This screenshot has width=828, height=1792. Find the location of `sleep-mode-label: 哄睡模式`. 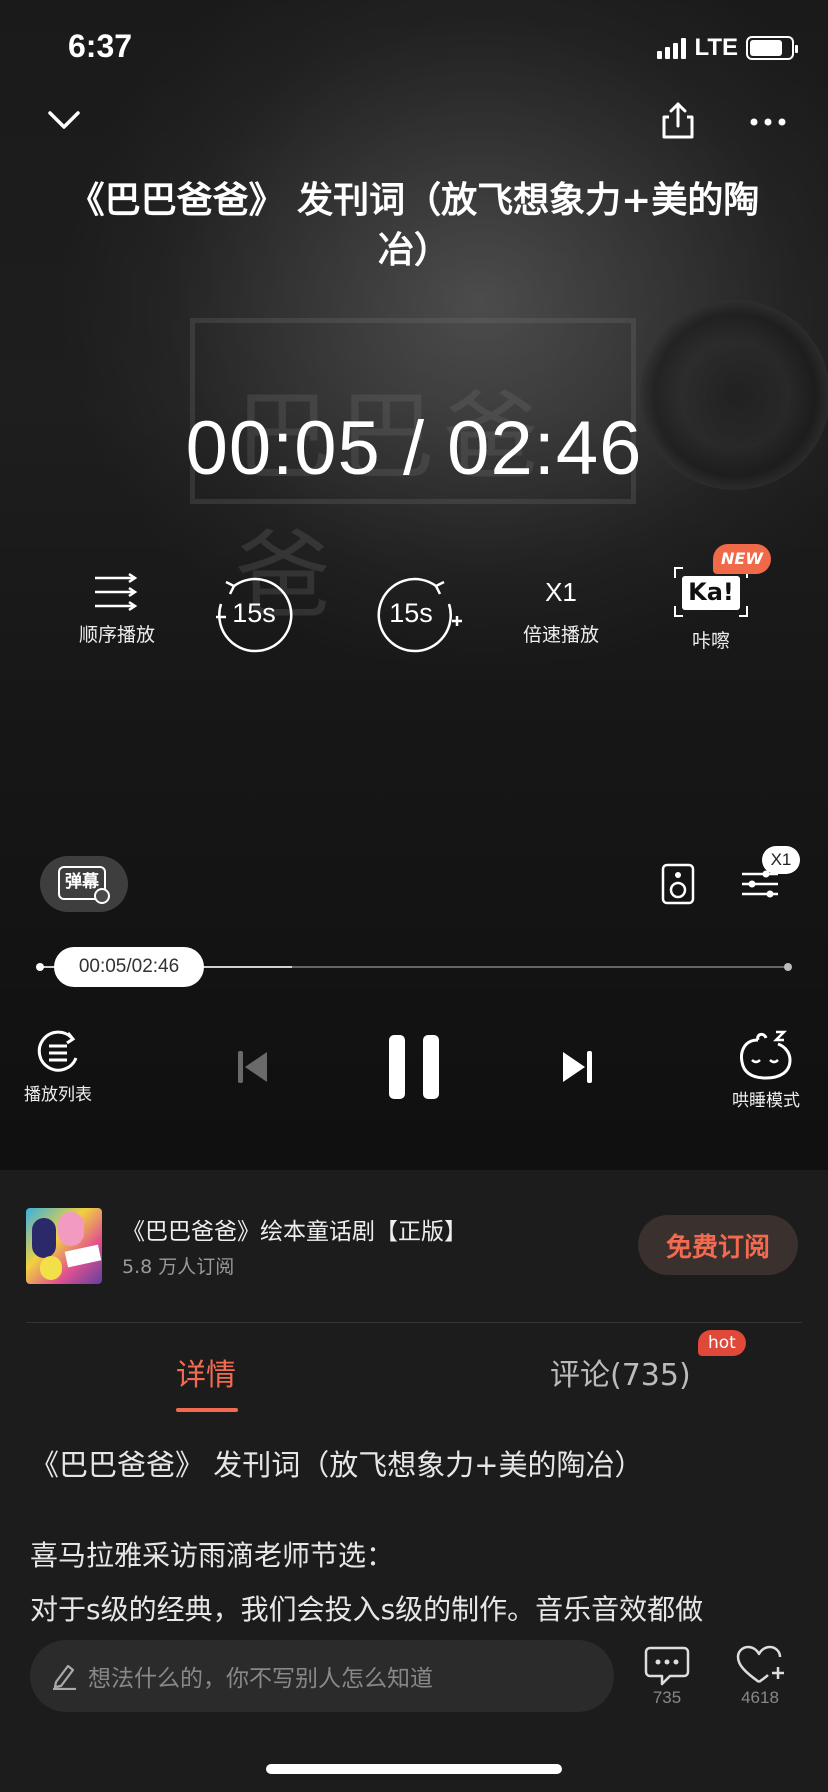

sleep-mode-label: 哄睡模式 is located at coordinates (766, 1101).